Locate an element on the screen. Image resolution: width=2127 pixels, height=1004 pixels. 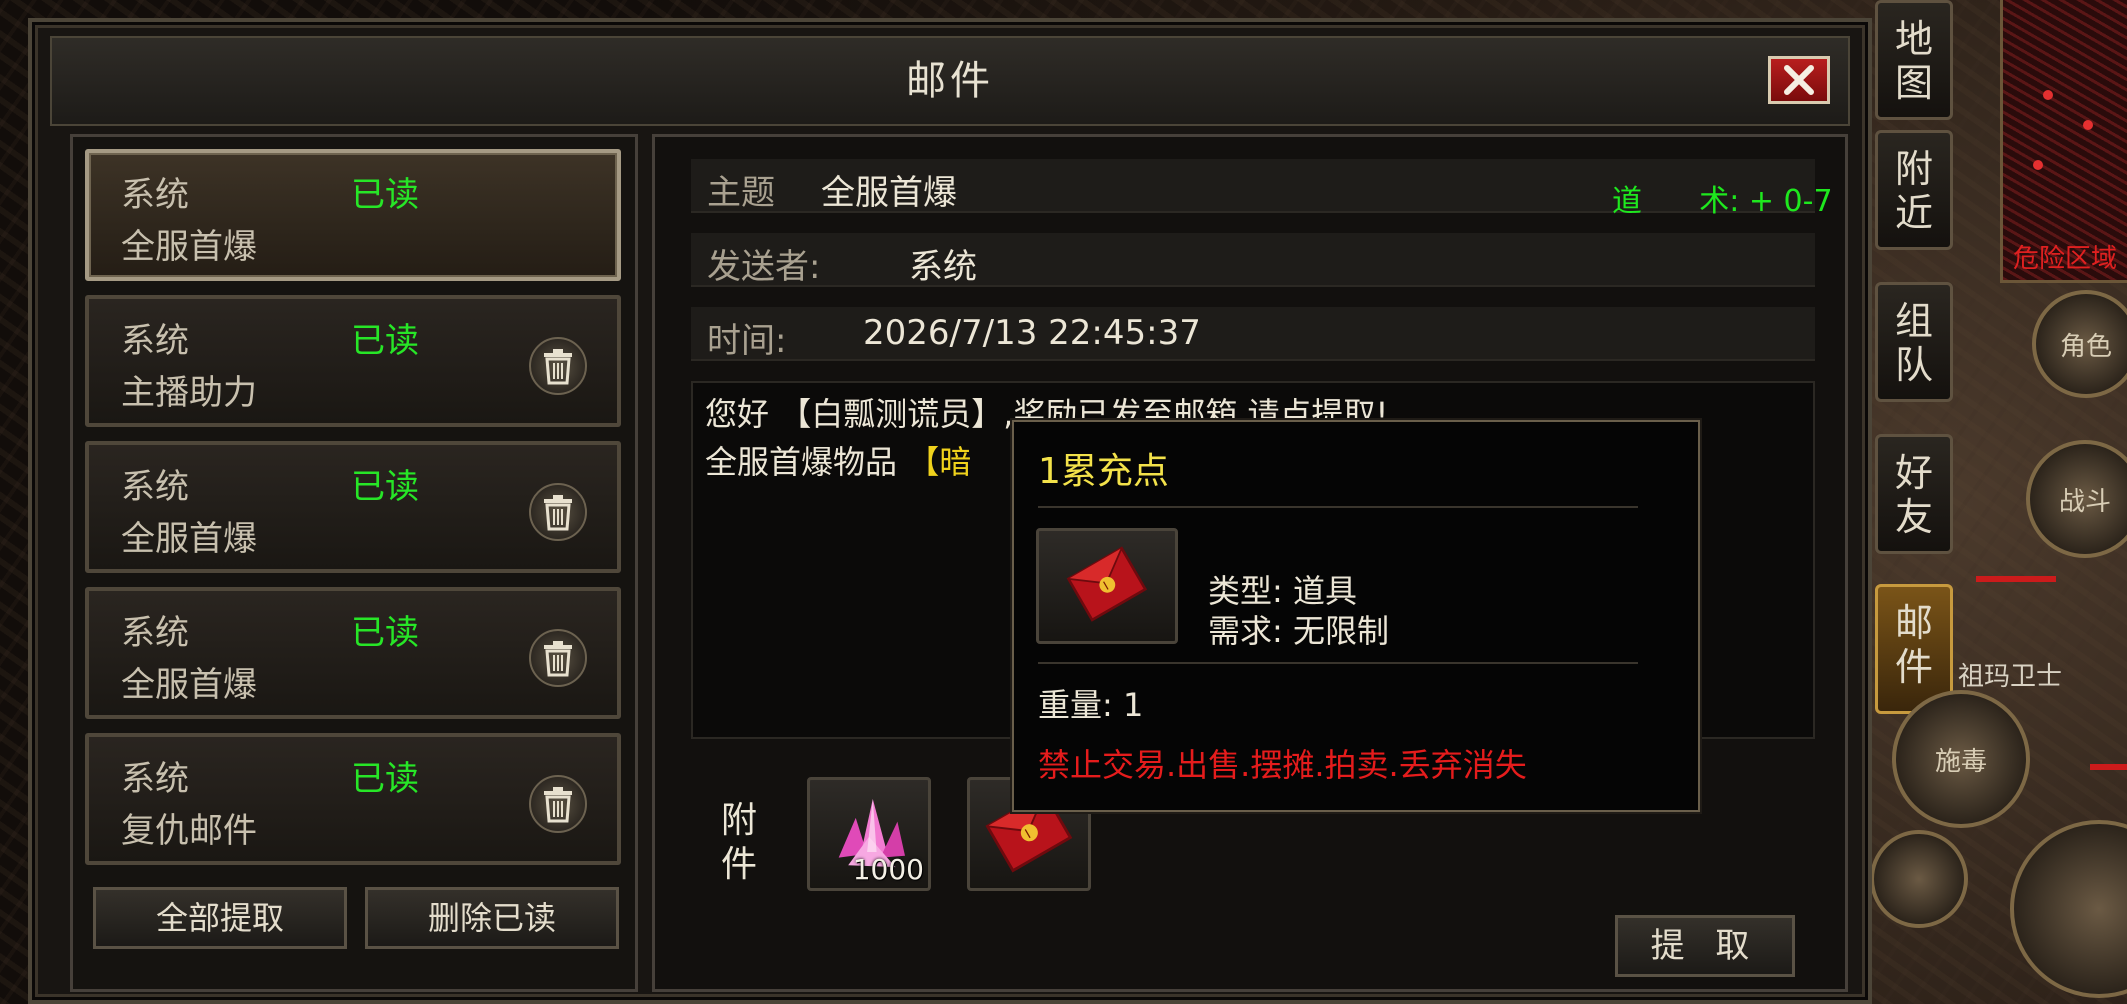
body-player-name: 【白瓢测谎员】 is located at coordinates (891, 414).